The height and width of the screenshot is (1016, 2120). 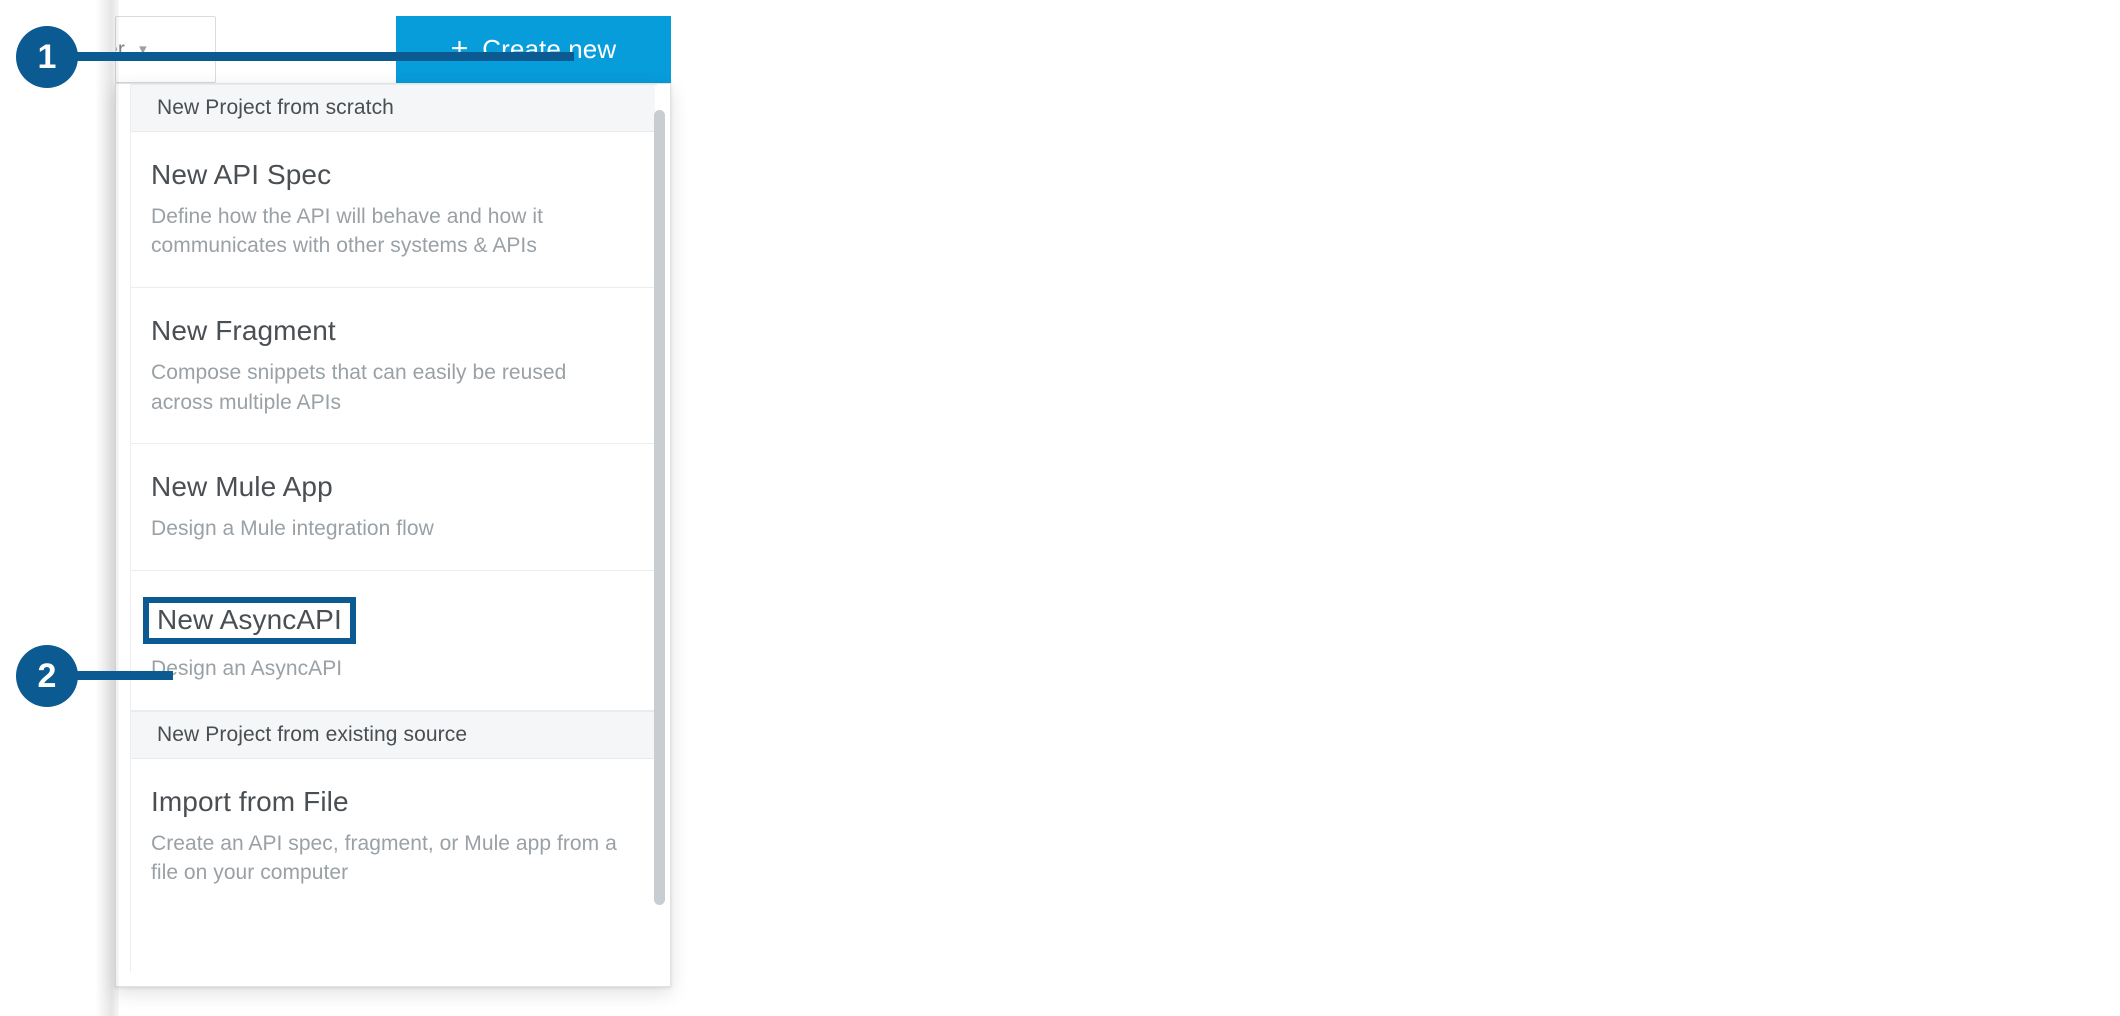 What do you see at coordinates (275, 107) in the screenshot?
I see `section-header-label: New Project from scratch` at bounding box center [275, 107].